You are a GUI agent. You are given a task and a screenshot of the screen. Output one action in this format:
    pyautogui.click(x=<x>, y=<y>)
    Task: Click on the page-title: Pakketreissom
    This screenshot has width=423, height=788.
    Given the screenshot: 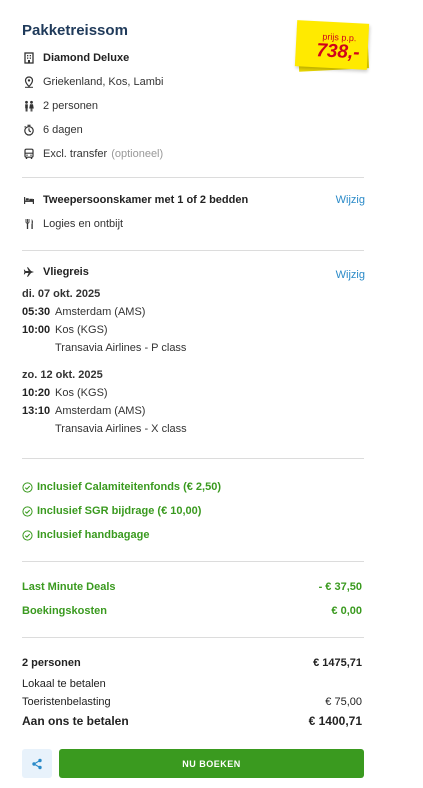 What is the action you would take?
    pyautogui.click(x=75, y=30)
    